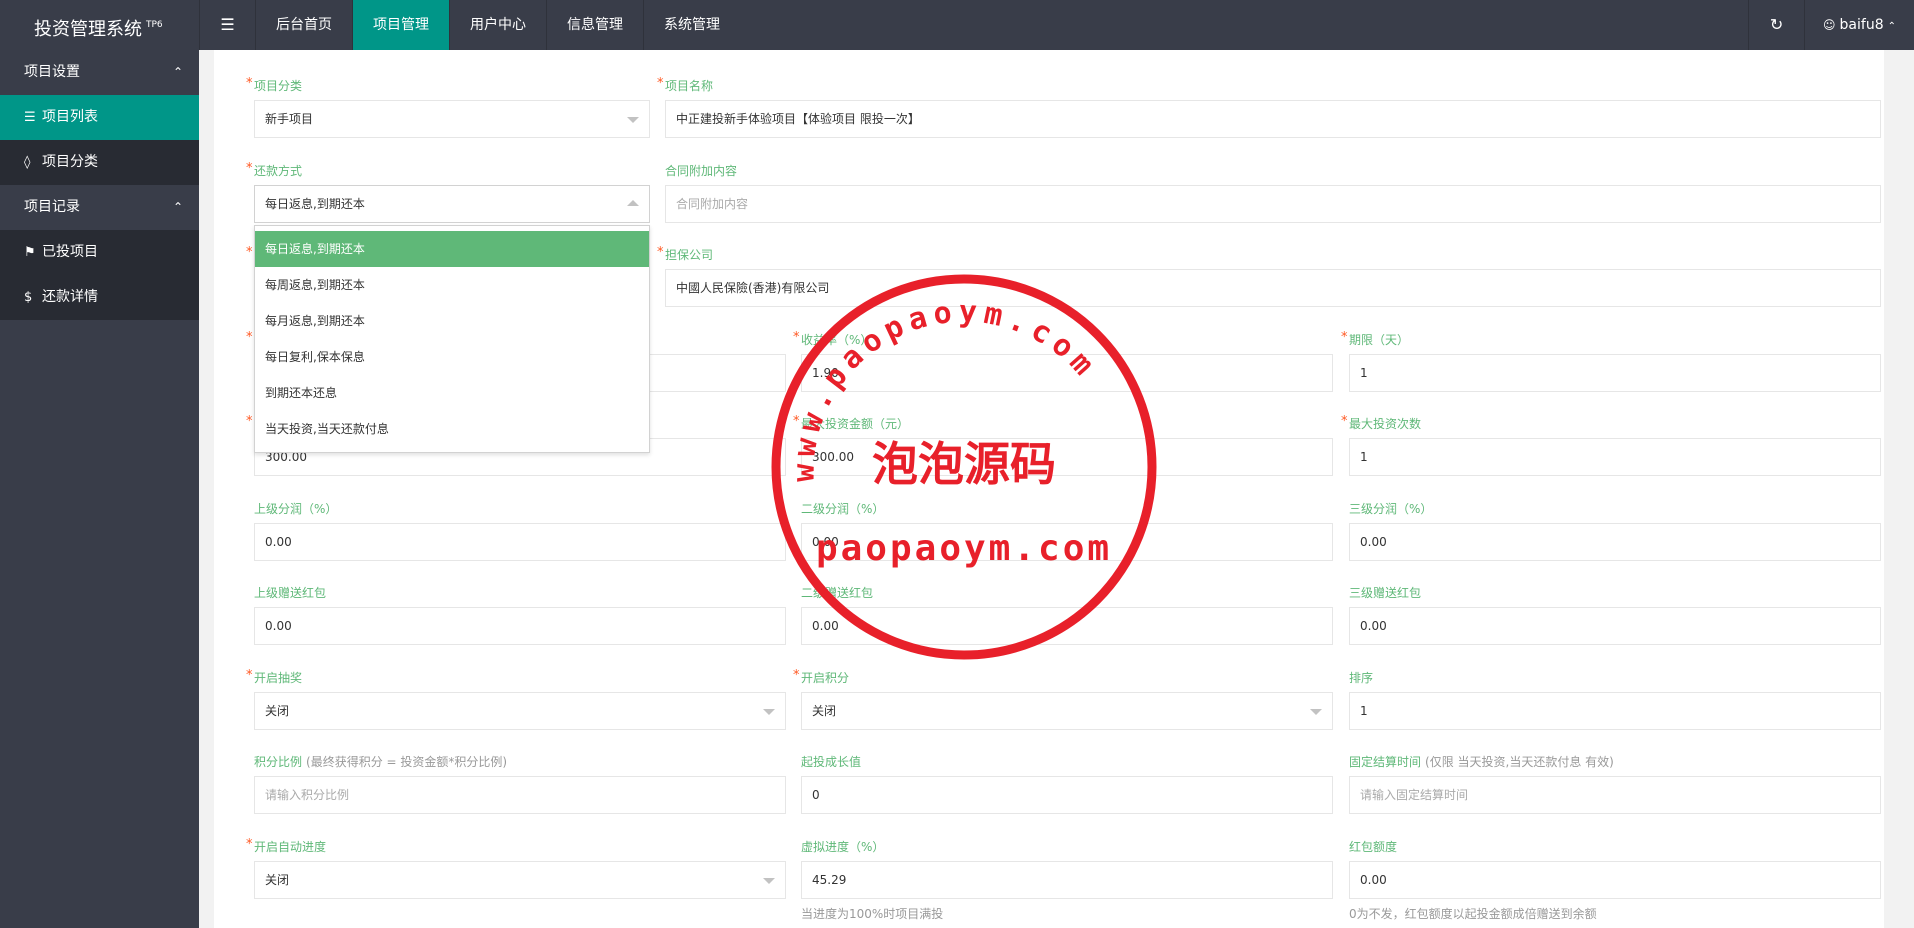  I want to click on lottery-label: 开启抽奖, so click(278, 678).